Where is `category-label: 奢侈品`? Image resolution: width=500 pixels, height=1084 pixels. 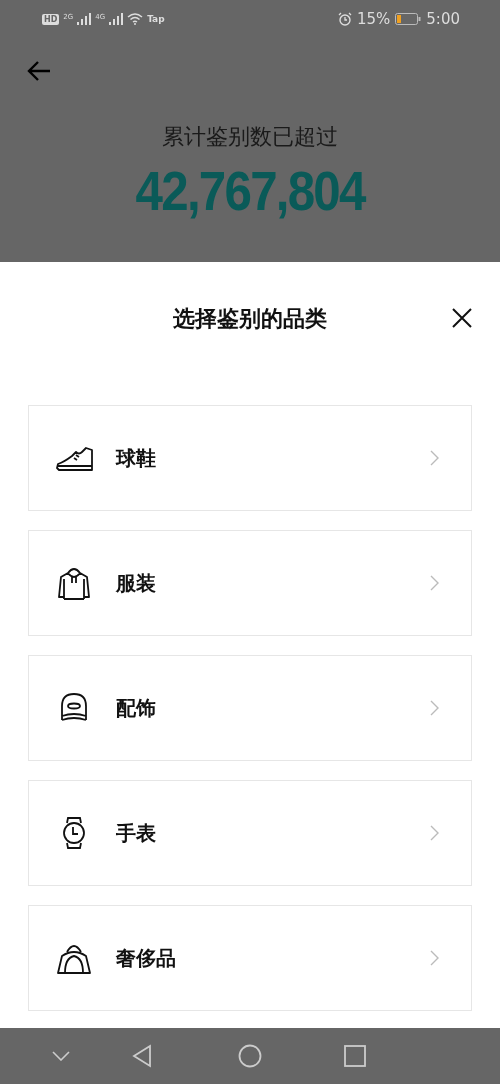
category-label: 奢侈品 is located at coordinates (146, 958).